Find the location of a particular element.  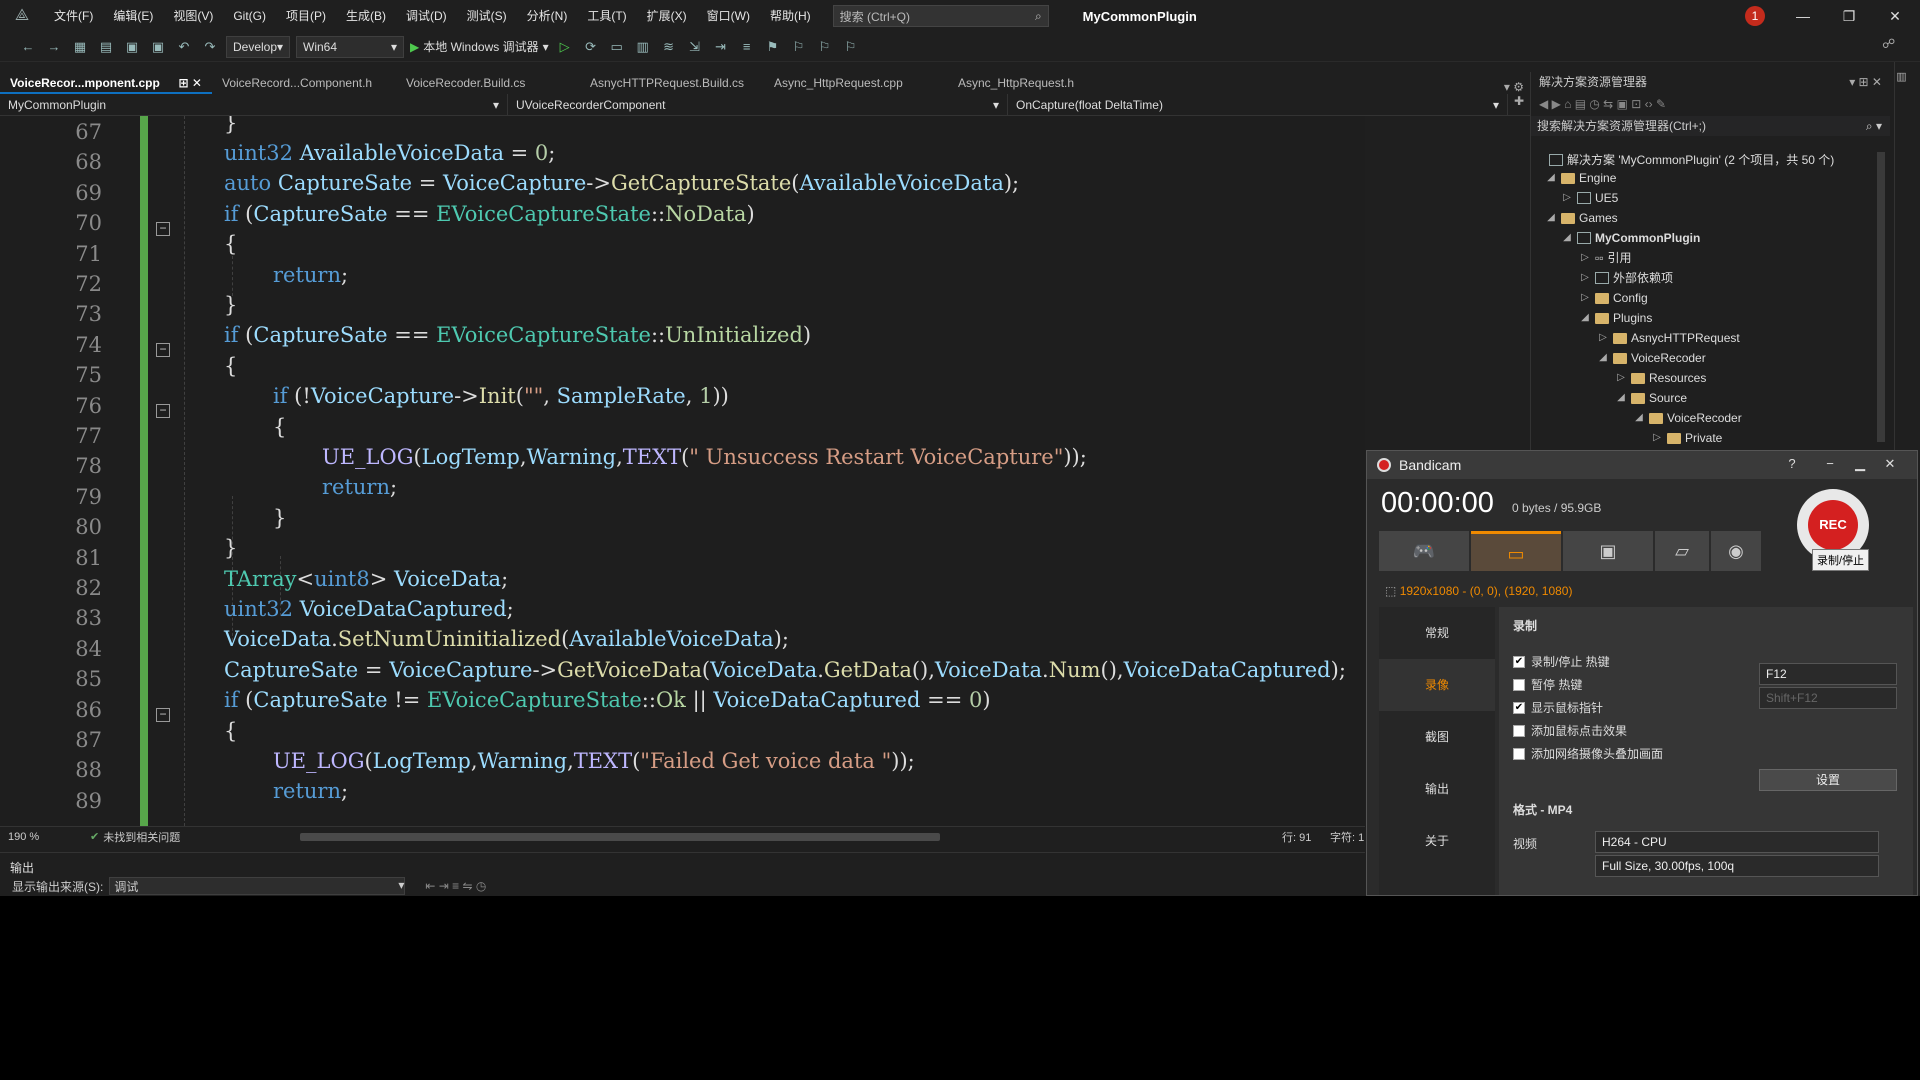

capture-region: ⬚ 1920x1080 - (0, 0), (1920, 1080) is located at coordinates (1644, 591).